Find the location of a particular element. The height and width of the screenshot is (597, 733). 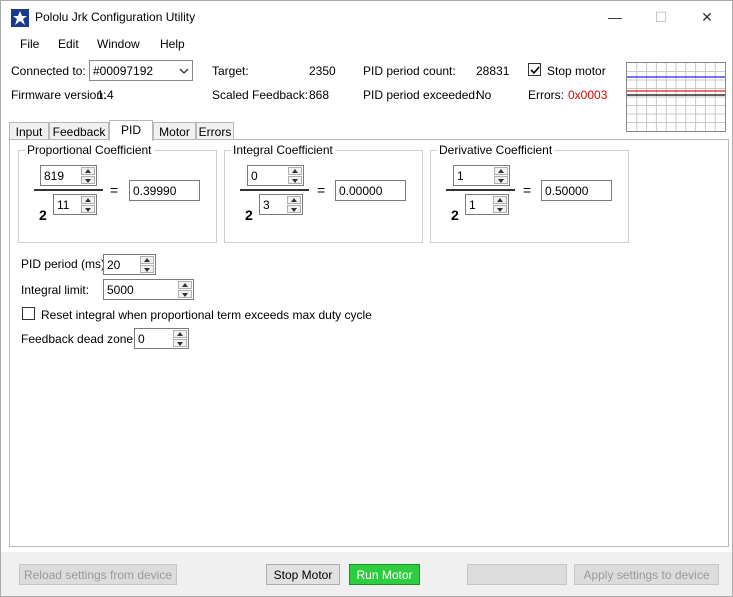

target-value: 2350 is located at coordinates (322, 71).